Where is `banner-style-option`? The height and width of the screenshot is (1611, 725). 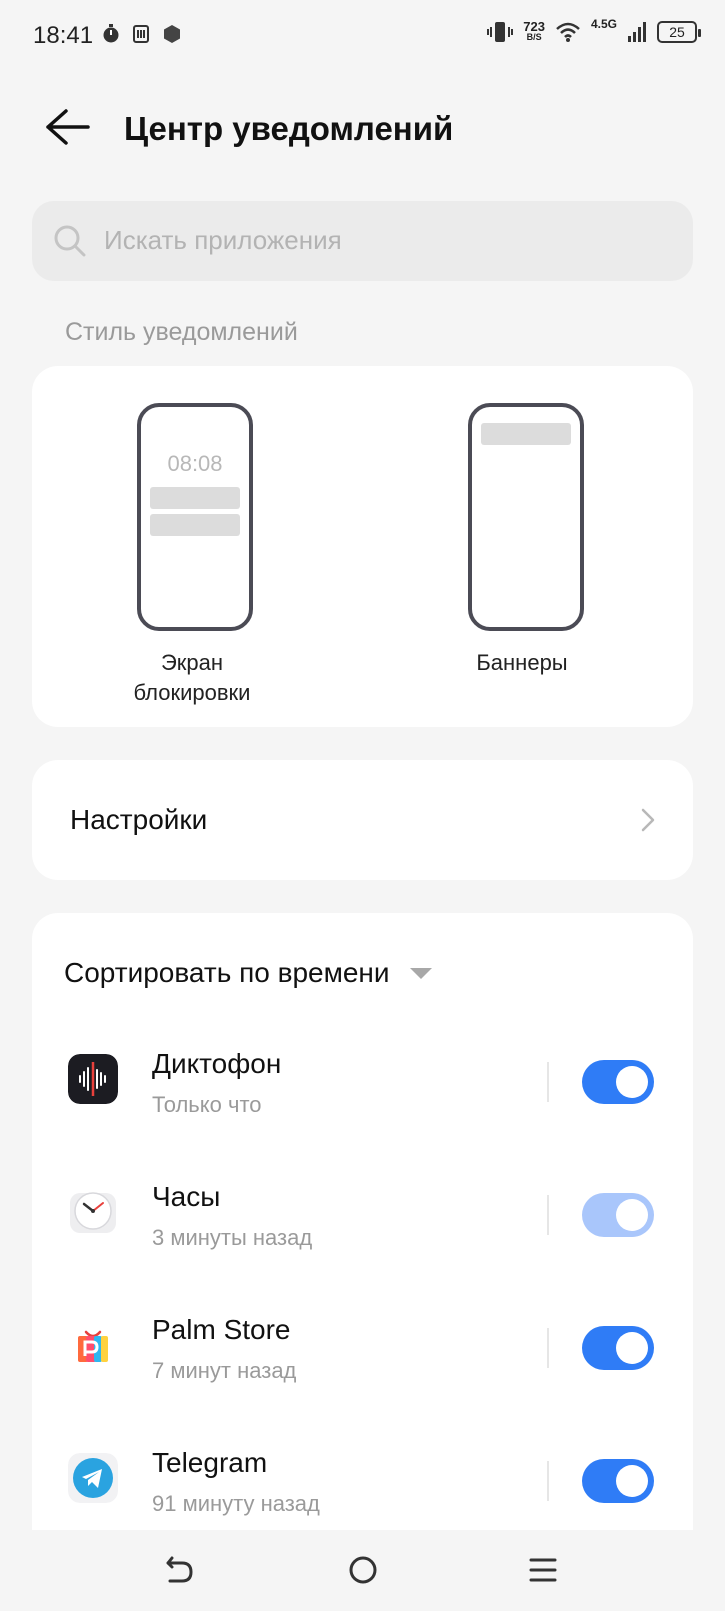 banner-style-option is located at coordinates (526, 517).